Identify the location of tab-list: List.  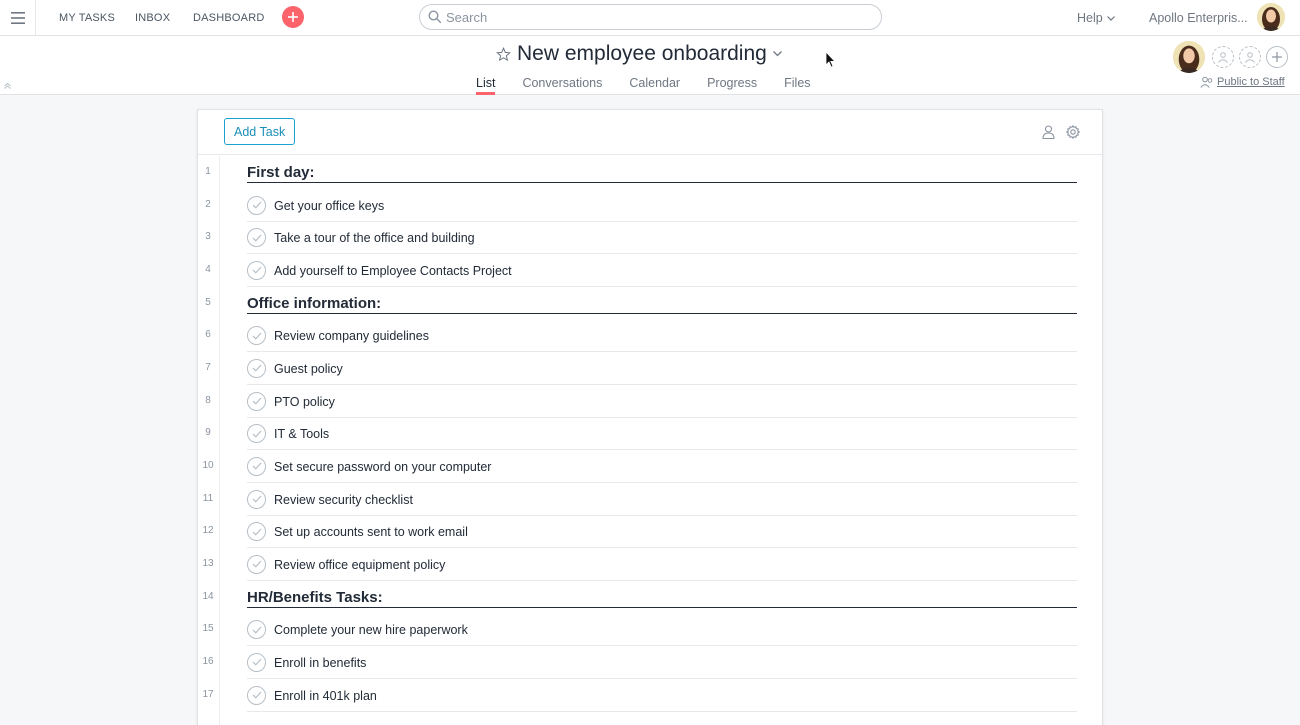
(486, 85).